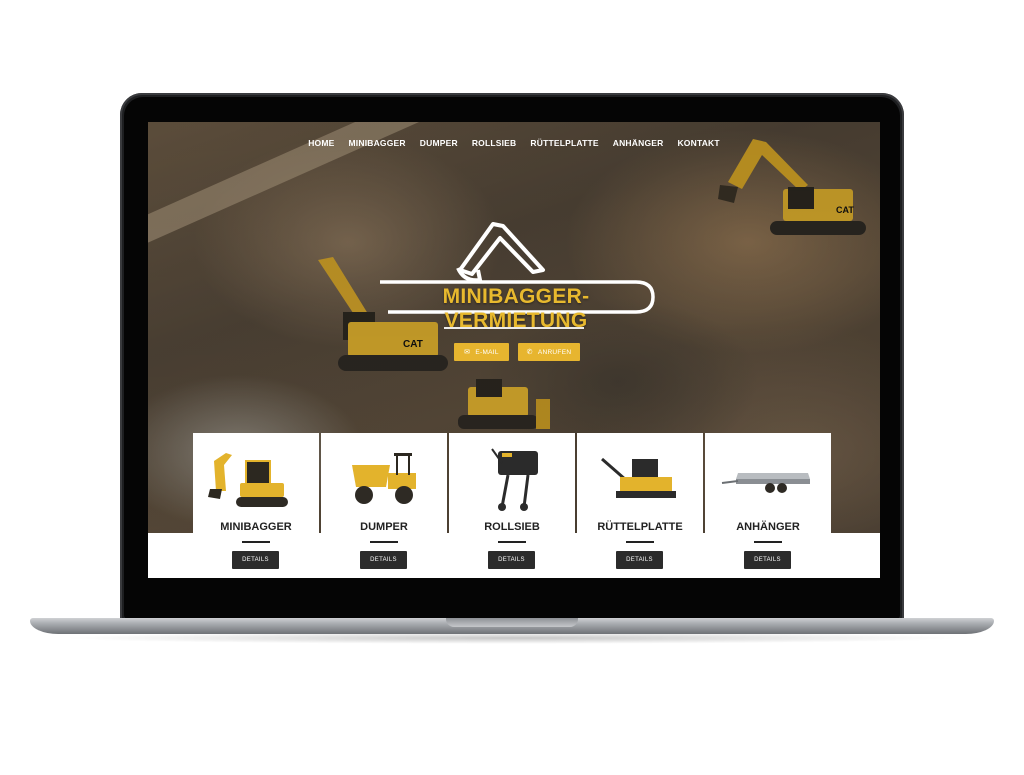 This screenshot has height=775, width=1024. Describe the element at coordinates (377, 143) in the screenshot. I see `nav-item-minibagger: MINIBAGGER` at that location.